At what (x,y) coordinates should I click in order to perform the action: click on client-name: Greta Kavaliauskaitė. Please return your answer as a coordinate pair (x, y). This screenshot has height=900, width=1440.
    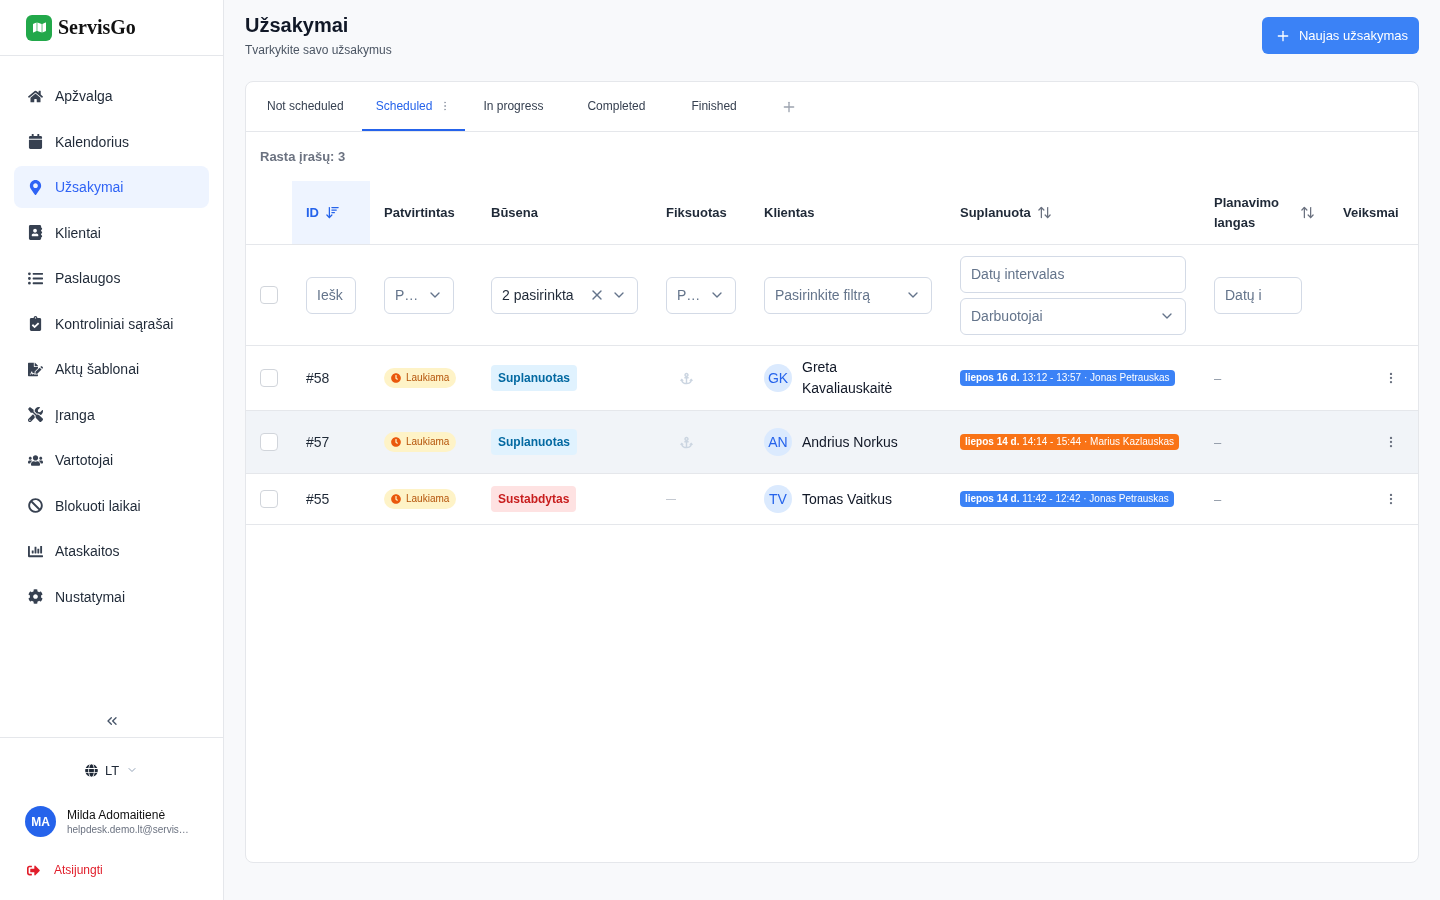
    Looking at the image, I should click on (848, 378).